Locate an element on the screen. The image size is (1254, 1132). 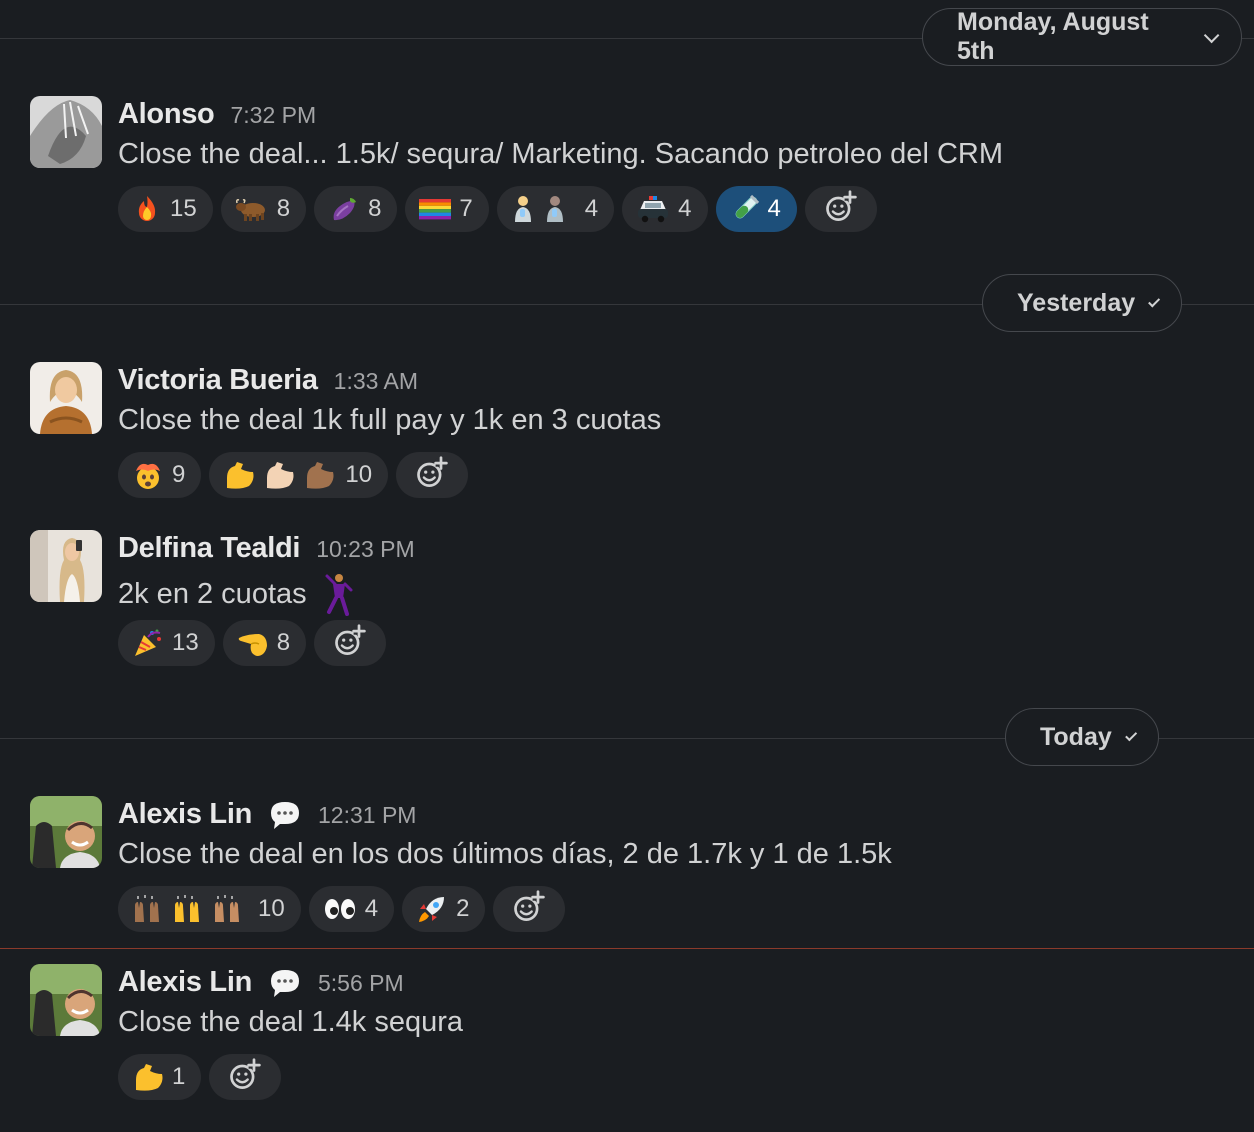
message-text: 2k en 2 cuotas is located at coordinates (212, 593).